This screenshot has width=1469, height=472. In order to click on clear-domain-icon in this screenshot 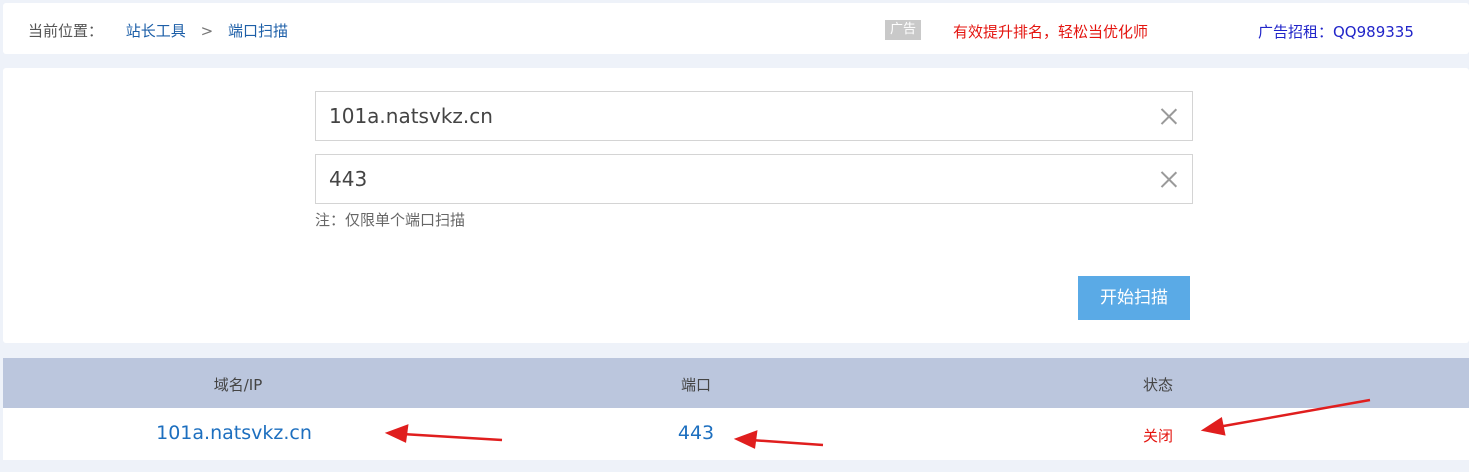, I will do `click(1169, 116)`.